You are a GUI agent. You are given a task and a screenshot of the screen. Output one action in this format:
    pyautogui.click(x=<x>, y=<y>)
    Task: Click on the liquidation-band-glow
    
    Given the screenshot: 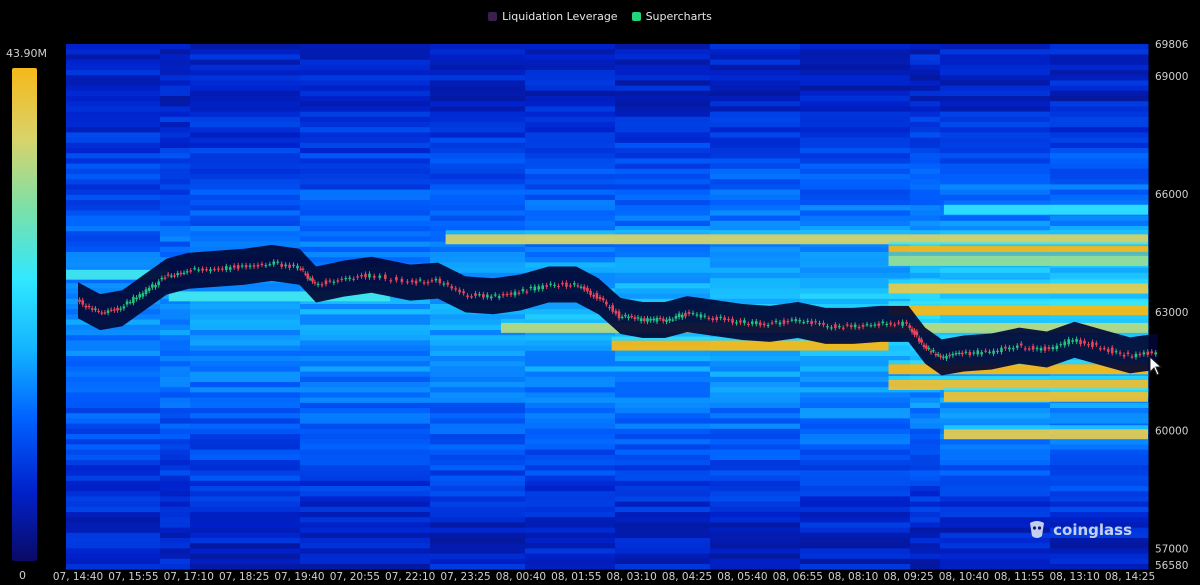 What is the action you would take?
    pyautogui.click(x=1045, y=389)
    